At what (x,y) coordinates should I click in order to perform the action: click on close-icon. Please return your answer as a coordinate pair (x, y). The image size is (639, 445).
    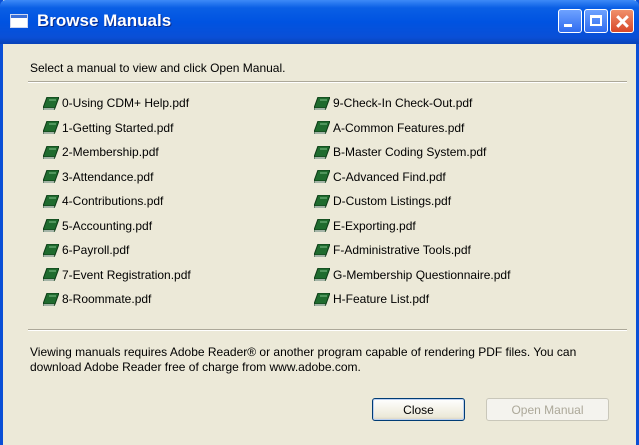
    Looking at the image, I should click on (622, 21).